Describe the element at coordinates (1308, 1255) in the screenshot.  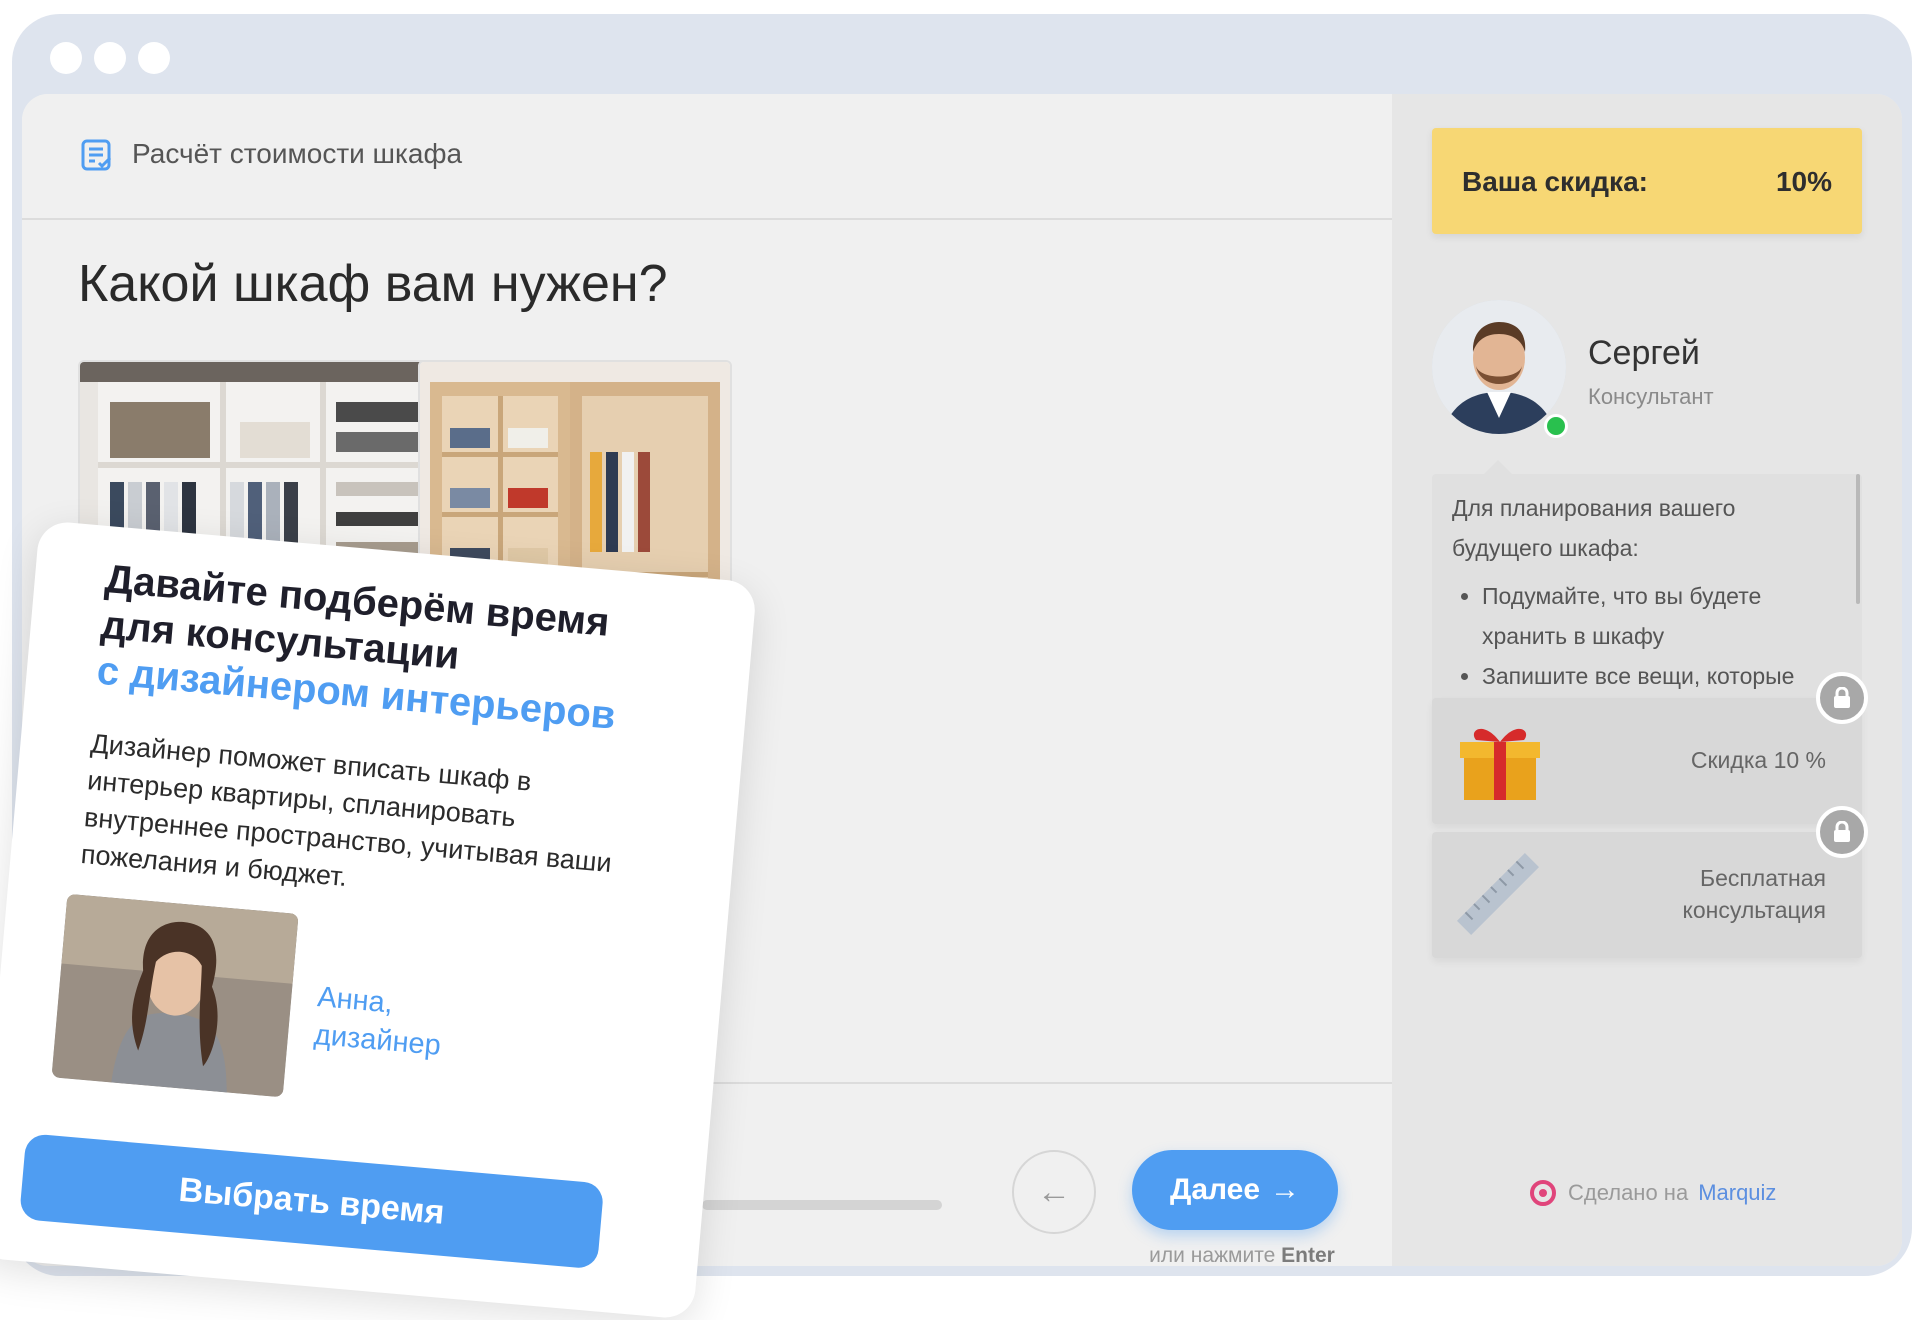
I see `hint-key: Enter` at that location.